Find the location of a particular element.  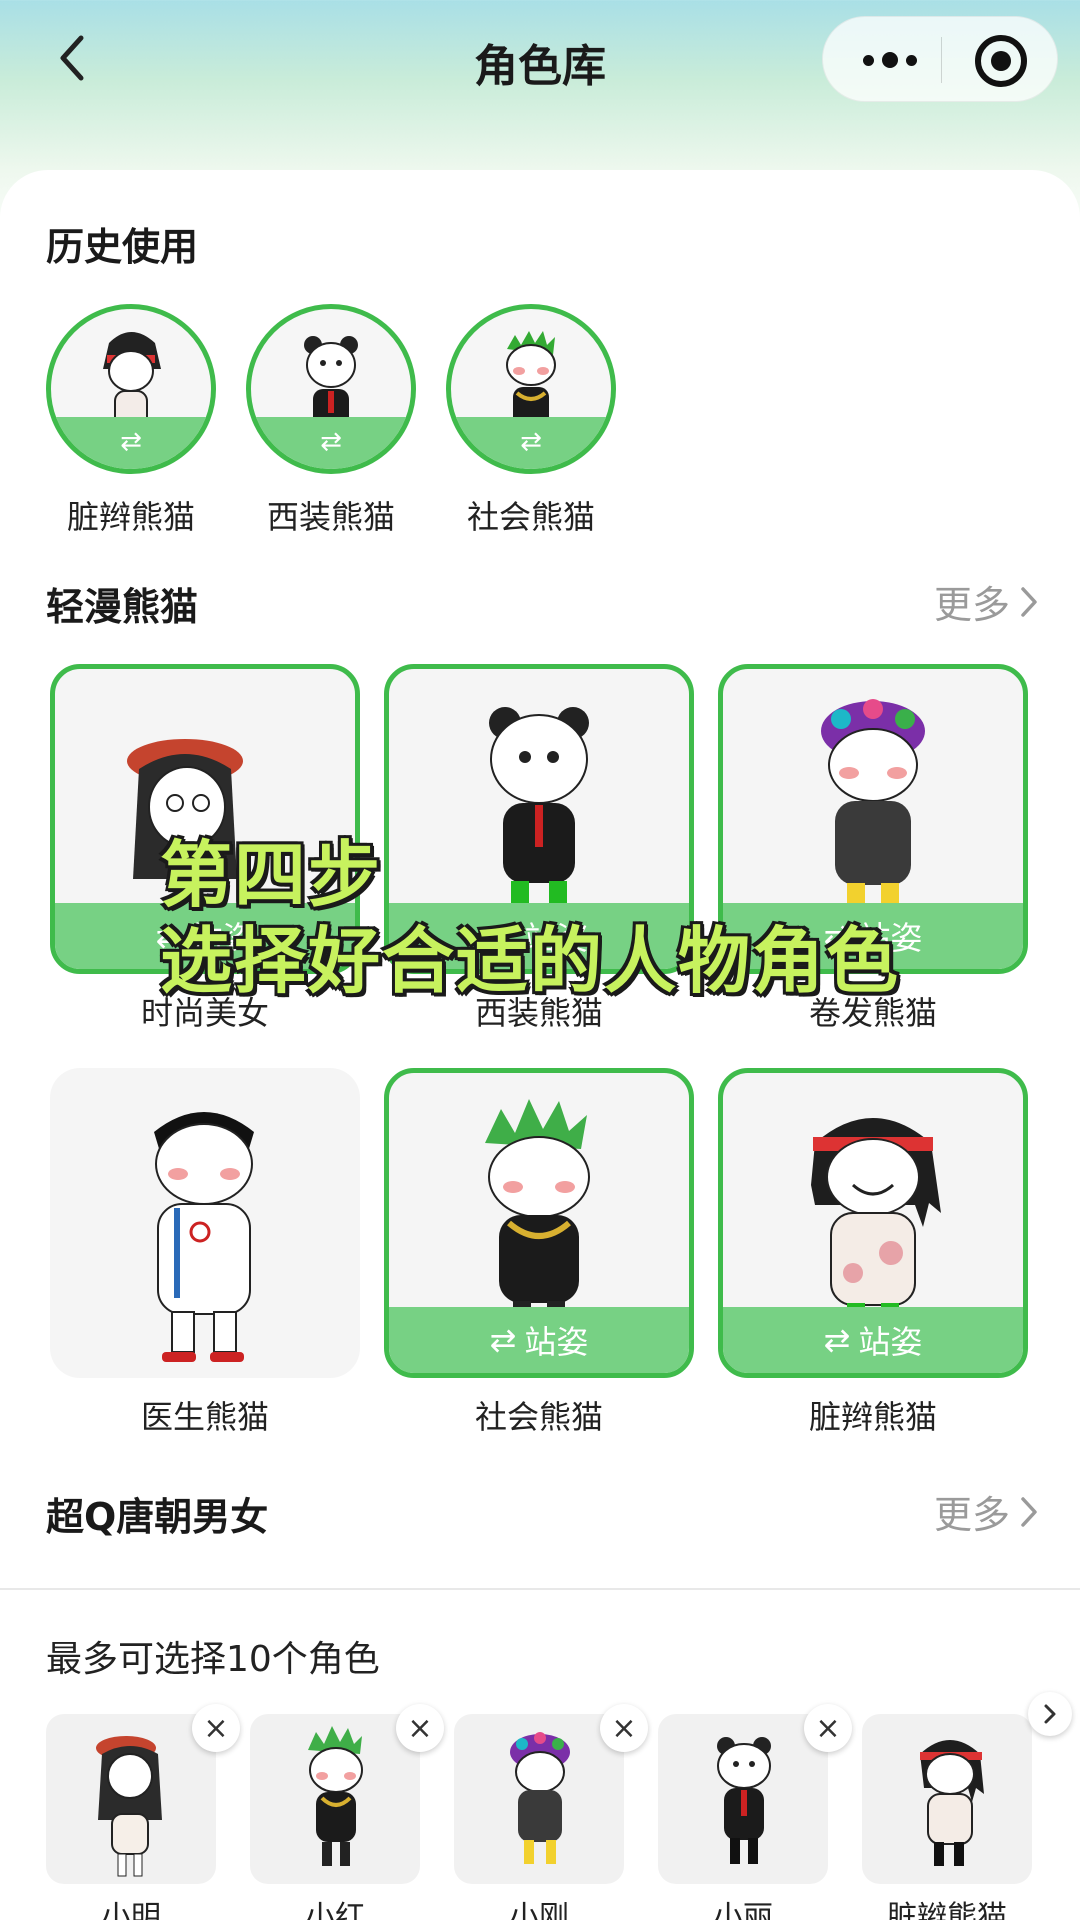

section-title-light-manga-panda: 轻漫熊猫 is located at coordinates (122, 607).